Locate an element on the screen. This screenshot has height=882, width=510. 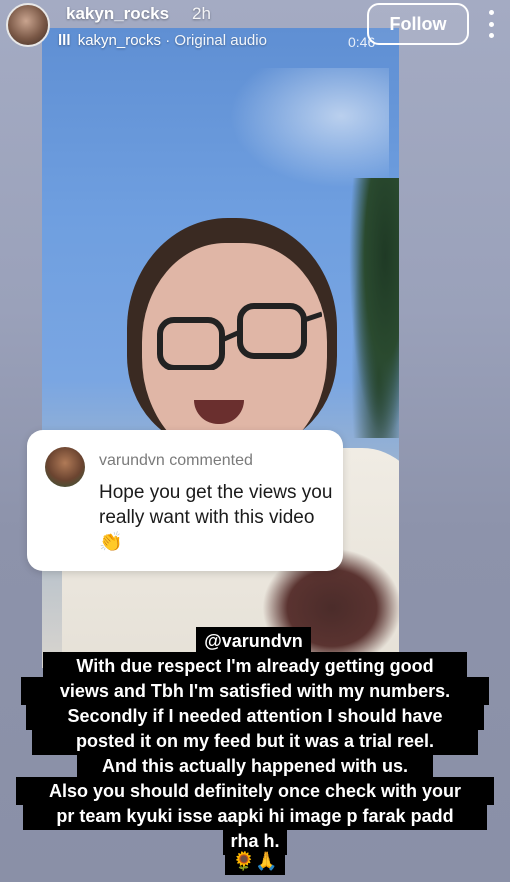
glasses is located at coordinates (239, 336).